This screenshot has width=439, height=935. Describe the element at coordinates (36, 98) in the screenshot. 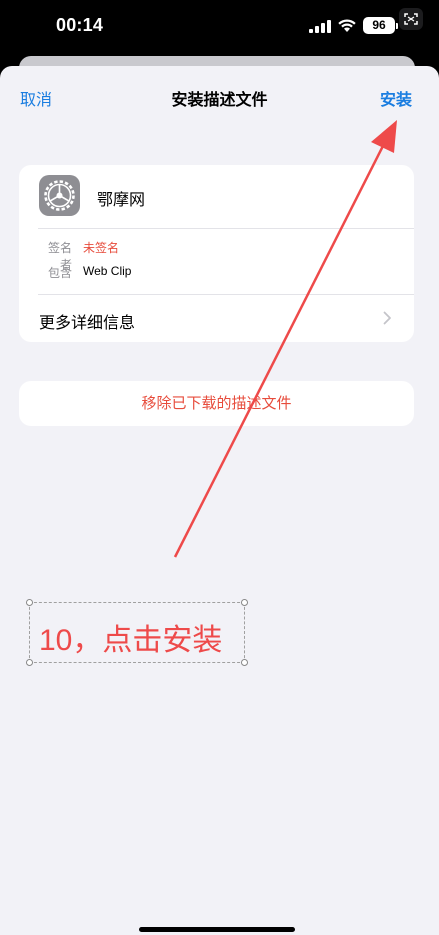

I see `cancel-button: 取消` at that location.